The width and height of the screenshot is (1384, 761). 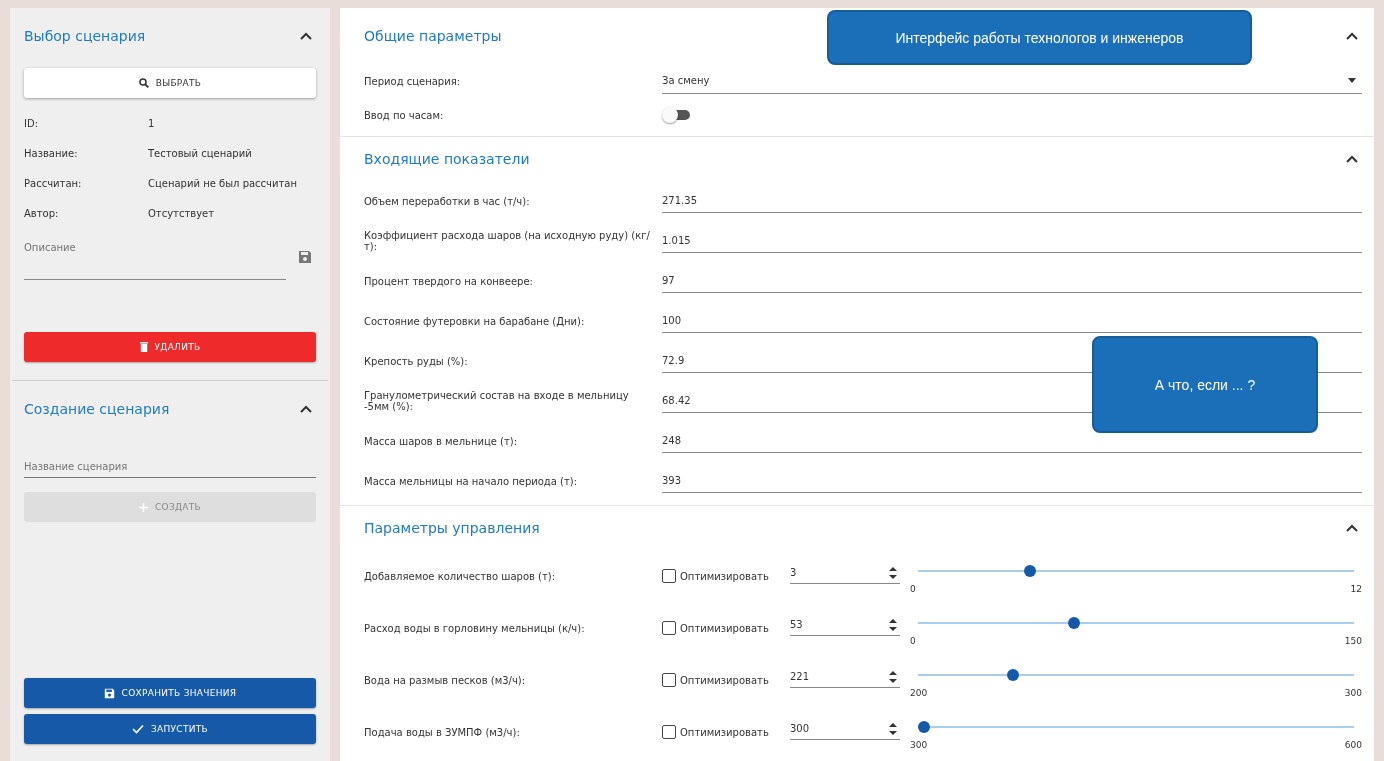 I want to click on field-label: Крепость руды (%):, so click(x=416, y=361).